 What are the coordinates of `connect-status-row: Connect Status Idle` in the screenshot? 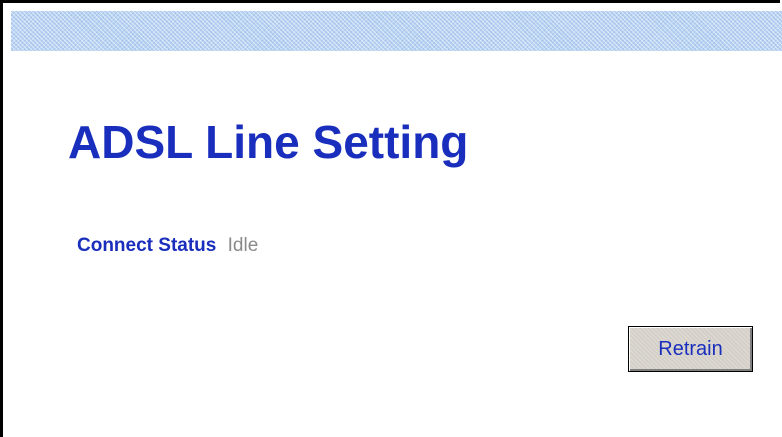 It's located at (167, 246).